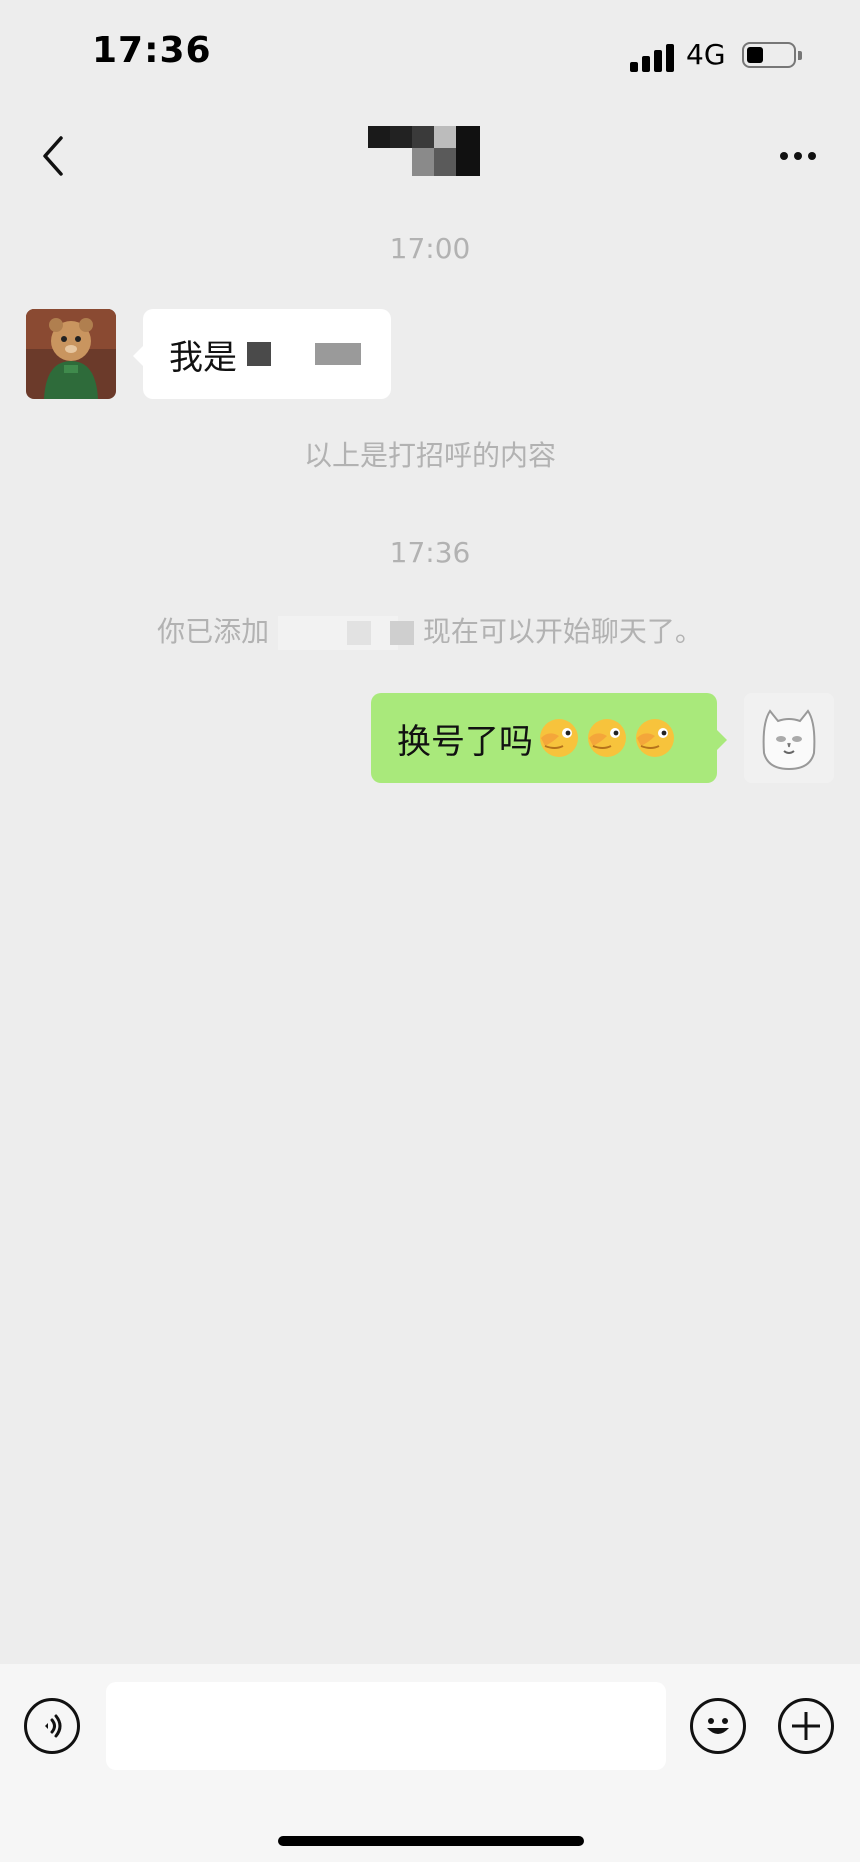 The image size is (860, 1862). I want to click on notice-suffix: 现在可以开始聊天了。, so click(562, 631).